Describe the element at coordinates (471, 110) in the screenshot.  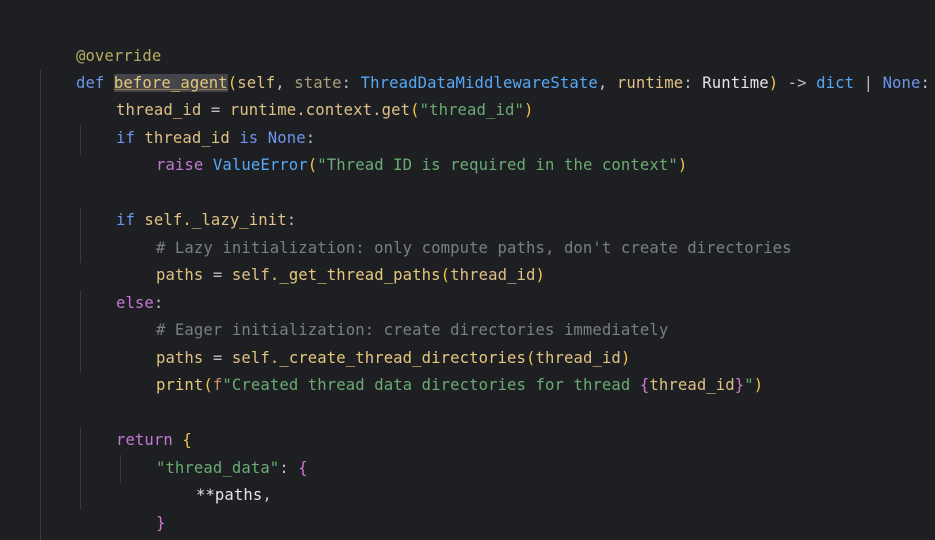
I see `string-literal: "thread_id"` at that location.